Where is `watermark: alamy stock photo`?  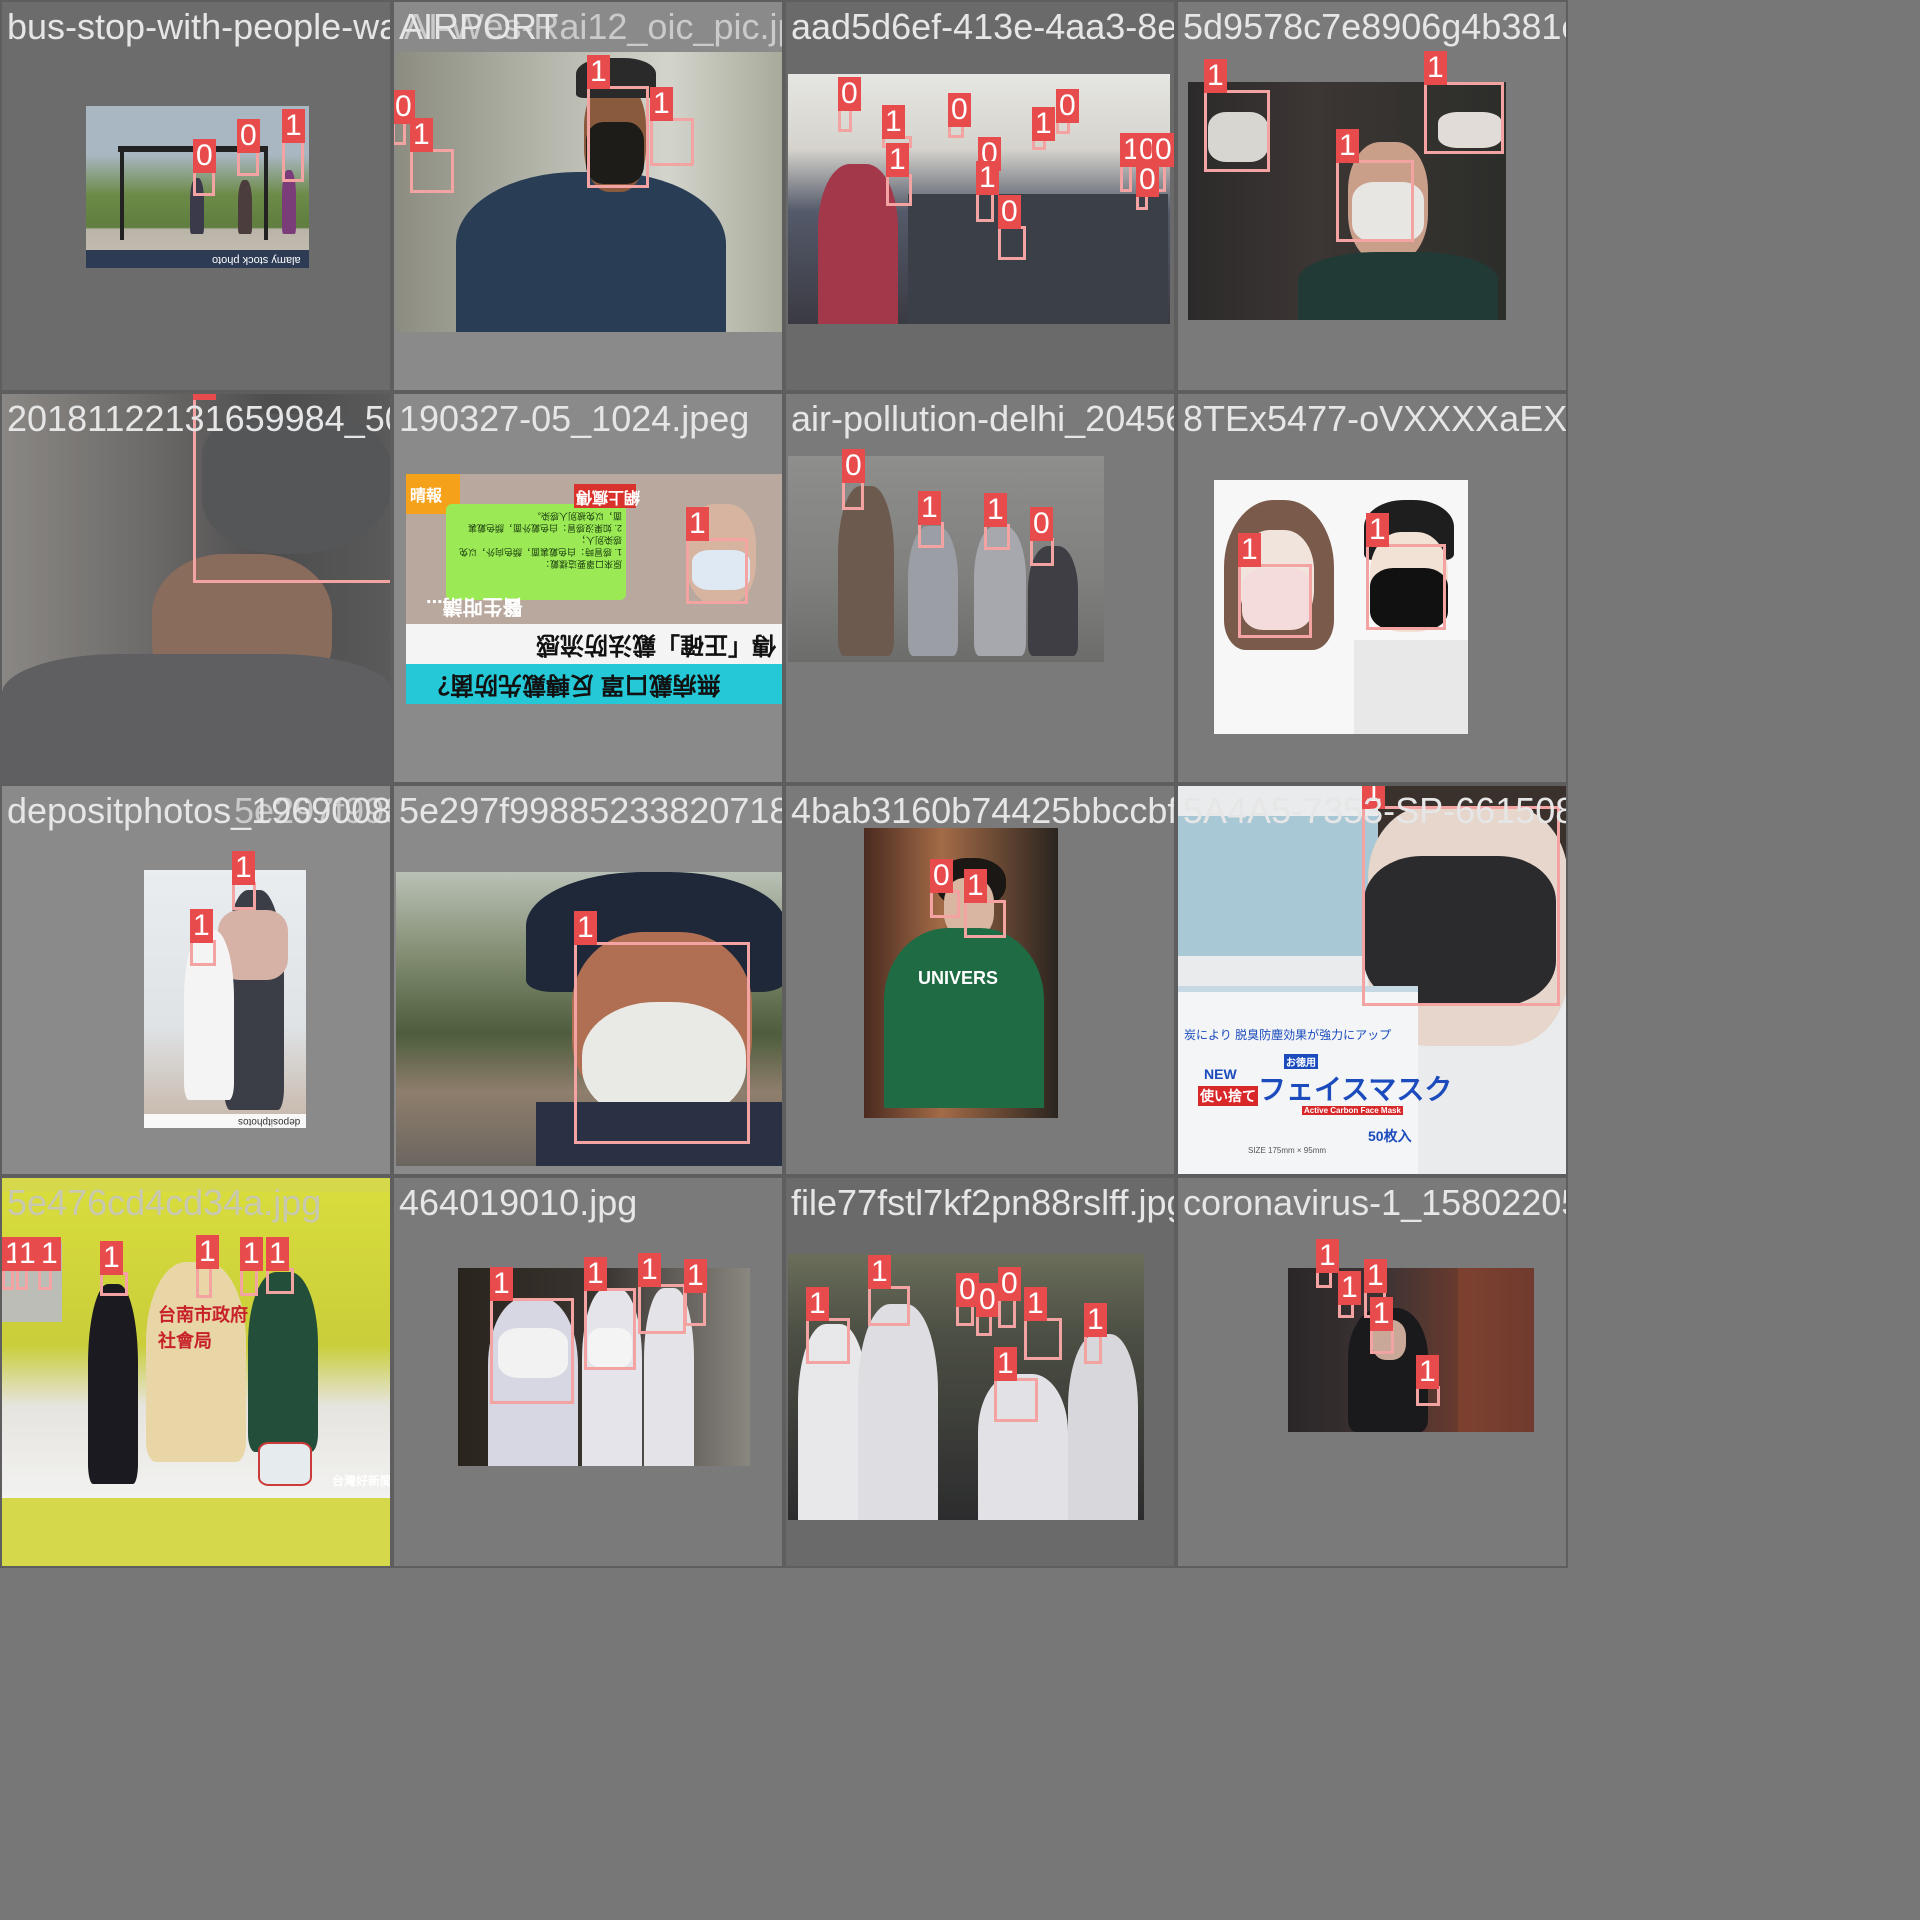
watermark: alamy stock photo is located at coordinates (256, 260).